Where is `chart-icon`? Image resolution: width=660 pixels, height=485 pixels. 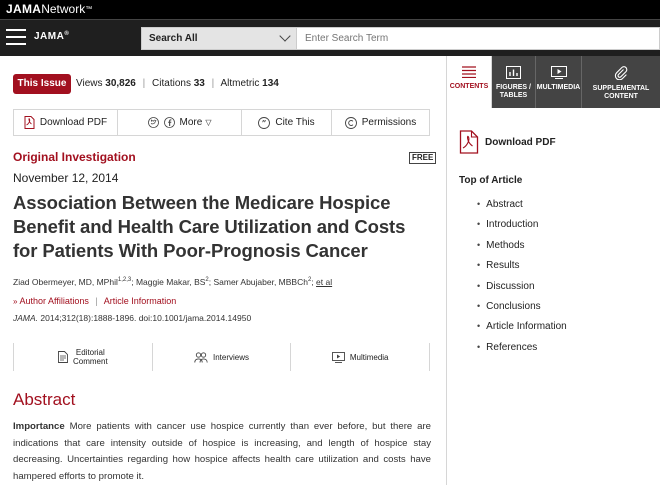
chart-icon is located at coordinates (513, 72).